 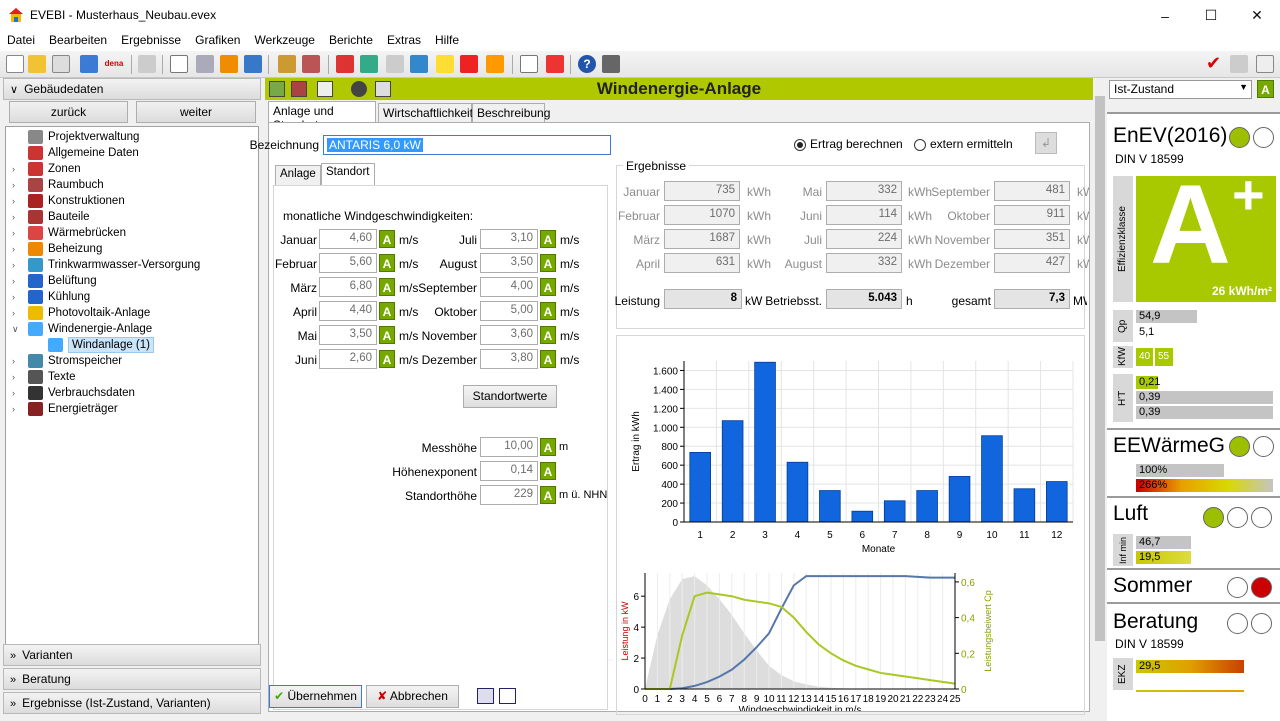 I want to click on scroll-thumb, so click(x=1100, y=368).